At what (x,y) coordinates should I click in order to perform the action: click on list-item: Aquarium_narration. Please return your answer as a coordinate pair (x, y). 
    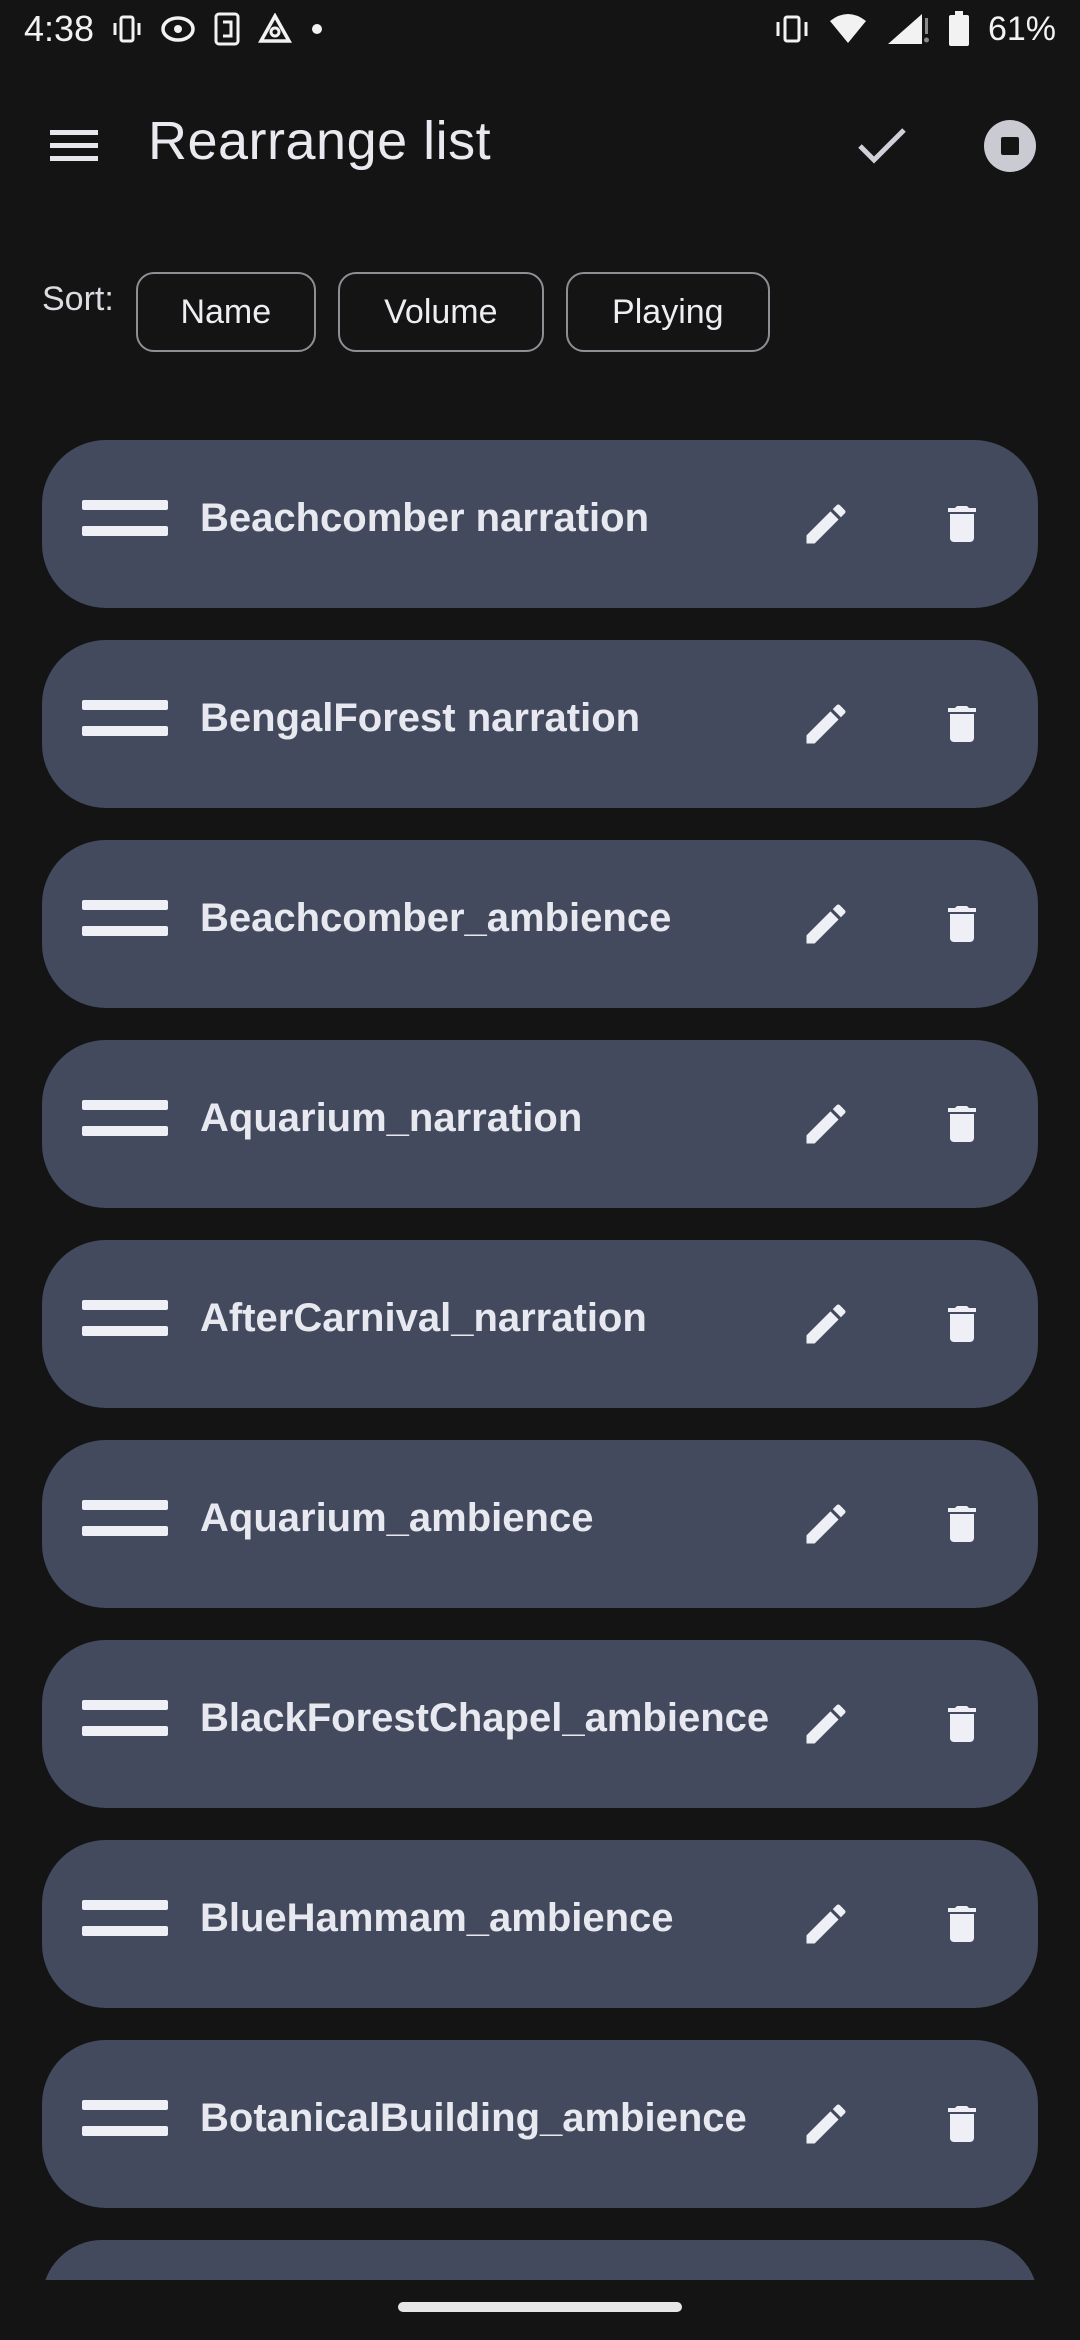
    Looking at the image, I should click on (540, 1124).